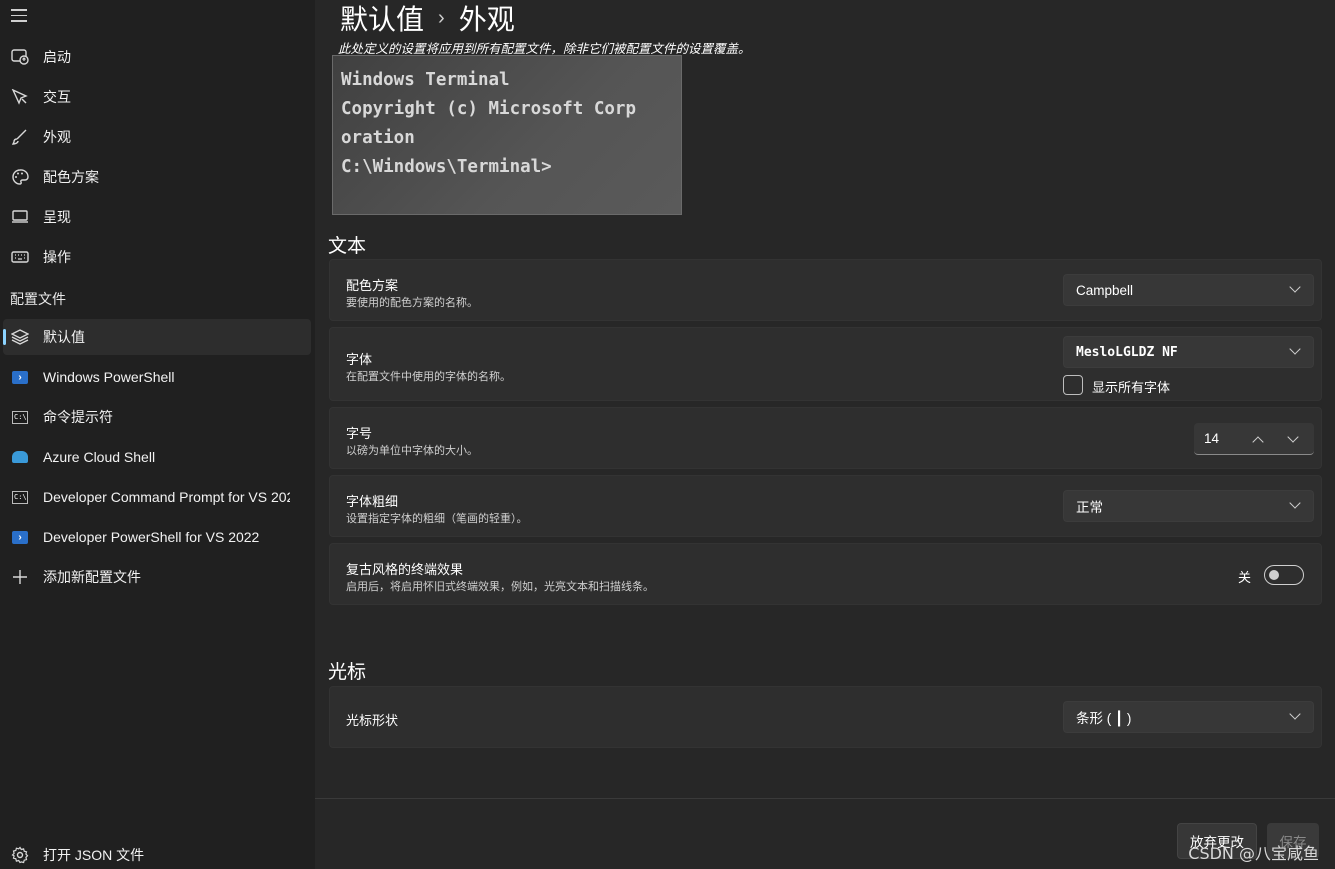 The width and height of the screenshot is (1335, 869). What do you see at coordinates (825, 717) in the screenshot?
I see `cursor-shape-card: 光标形状 条形 ( ┃ )` at bounding box center [825, 717].